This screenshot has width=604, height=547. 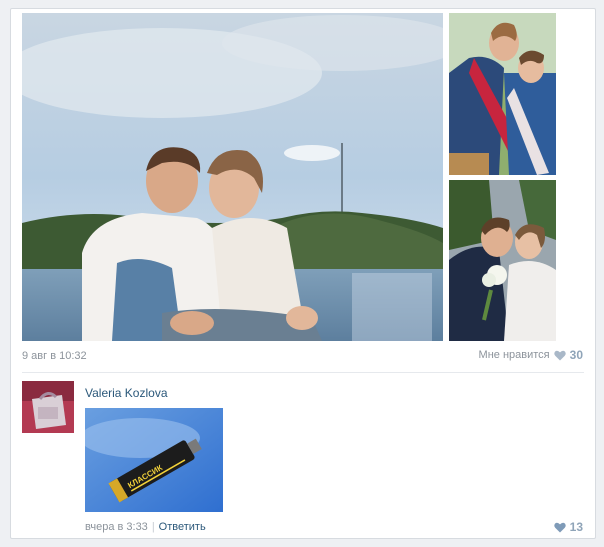 I want to click on comment-attachment-image: КЛАССИК, so click(x=154, y=460).